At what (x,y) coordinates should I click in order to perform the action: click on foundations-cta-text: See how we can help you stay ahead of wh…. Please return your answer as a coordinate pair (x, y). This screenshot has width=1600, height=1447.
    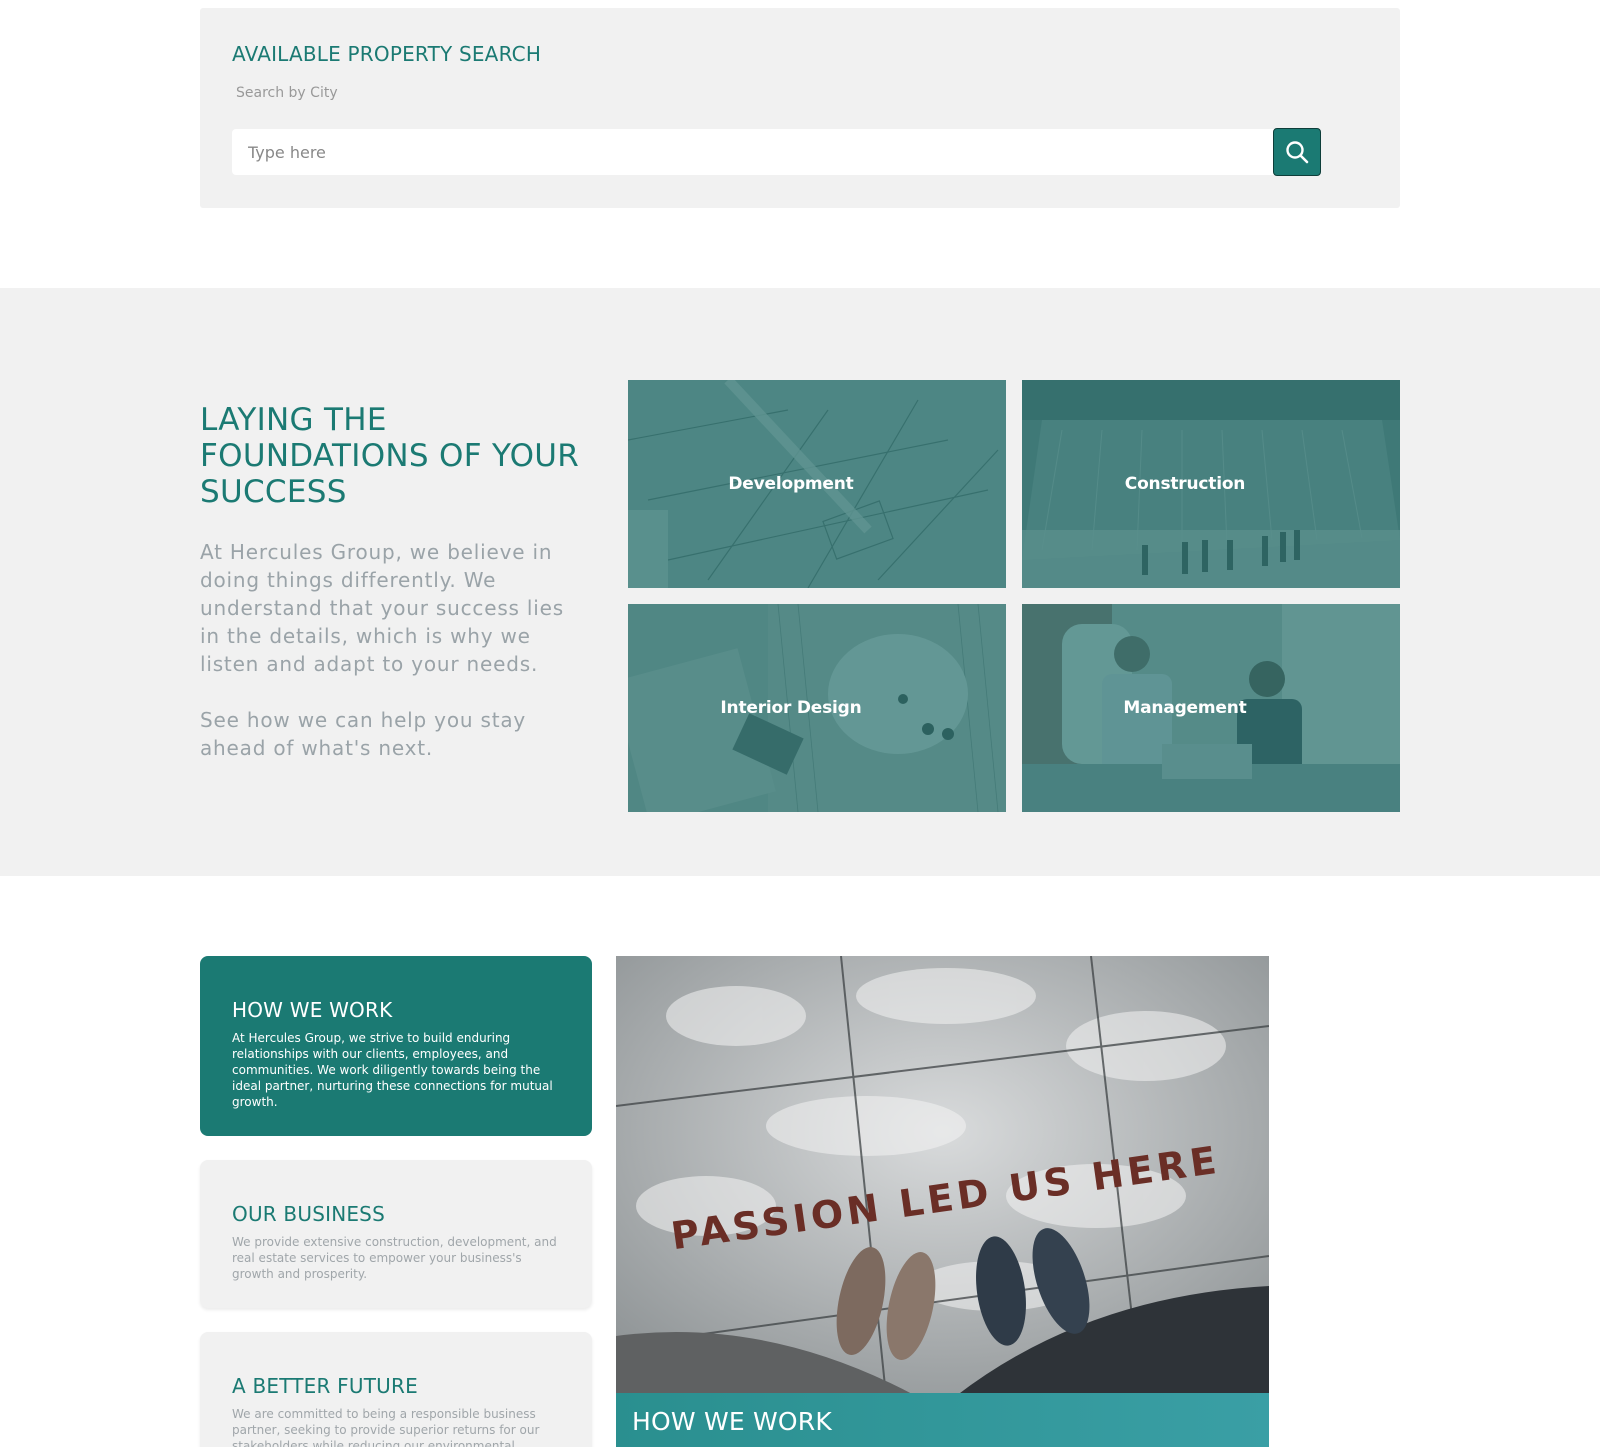
    Looking at the image, I should click on (363, 734).